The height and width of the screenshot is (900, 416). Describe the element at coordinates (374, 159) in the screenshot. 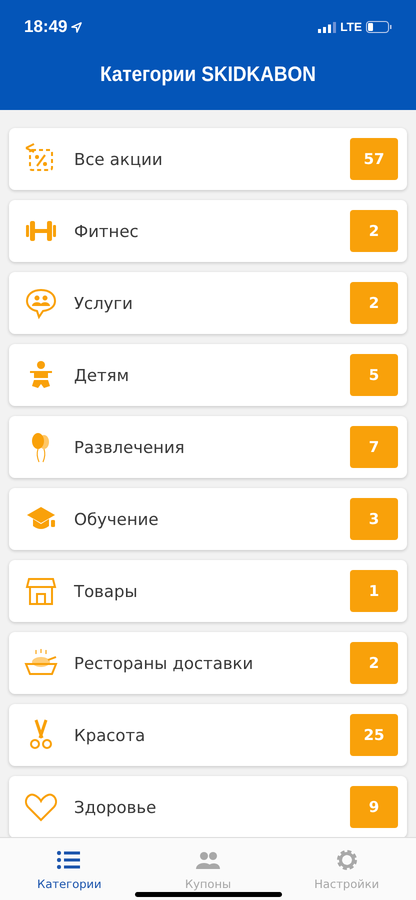

I see `count-badge: 57` at that location.